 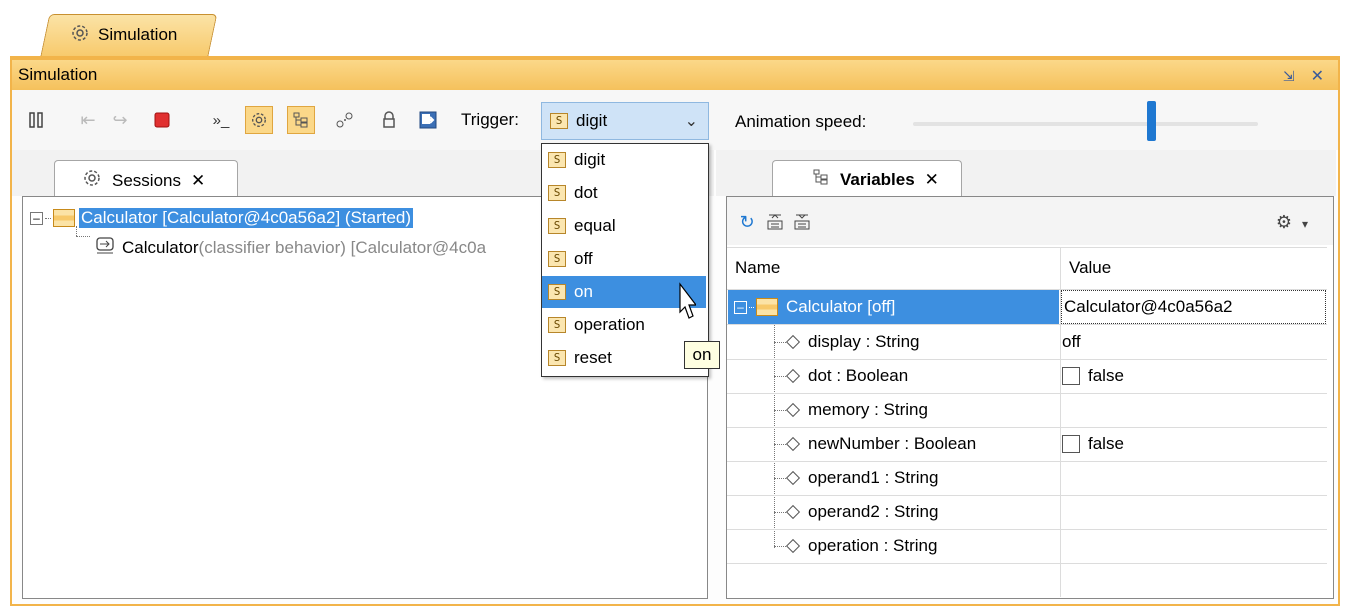 I want to click on show-variables-icon, so click(x=301, y=120).